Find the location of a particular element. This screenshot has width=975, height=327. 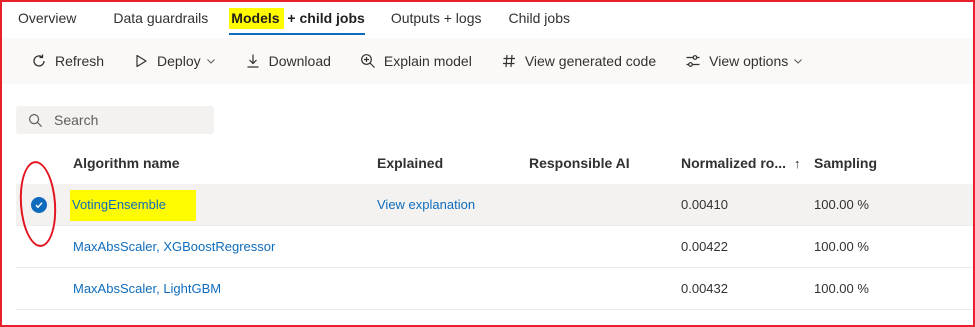

zoom-in-icon is located at coordinates (367, 61).